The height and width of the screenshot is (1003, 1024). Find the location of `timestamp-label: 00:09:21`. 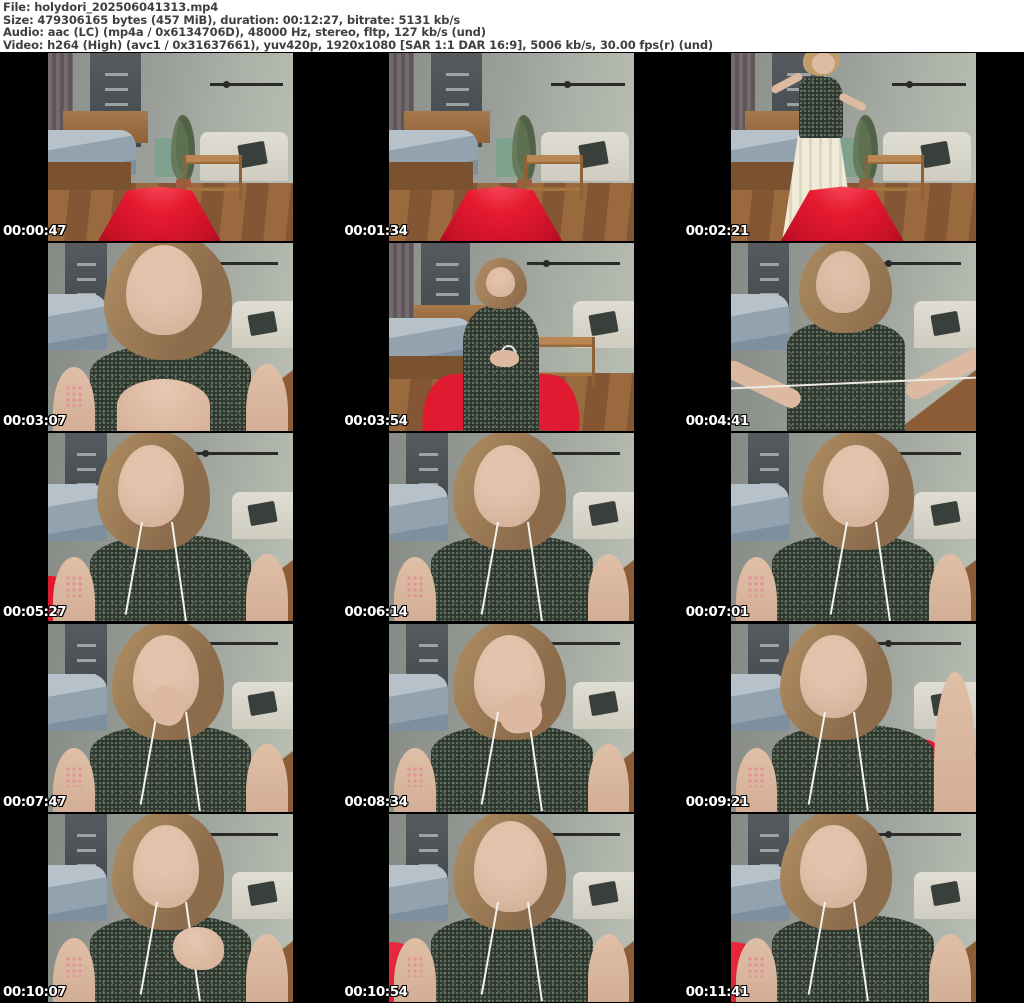

timestamp-label: 00:09:21 is located at coordinates (717, 801).